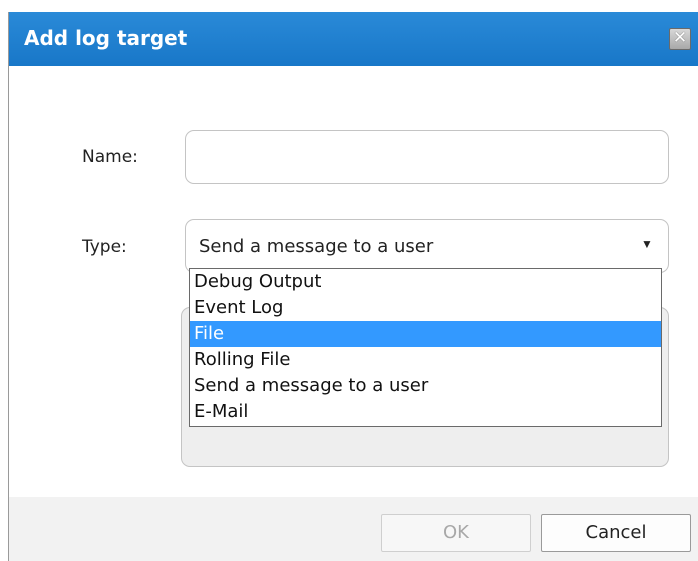 This screenshot has height=561, width=698. I want to click on close-icon: ✕, so click(680, 39).